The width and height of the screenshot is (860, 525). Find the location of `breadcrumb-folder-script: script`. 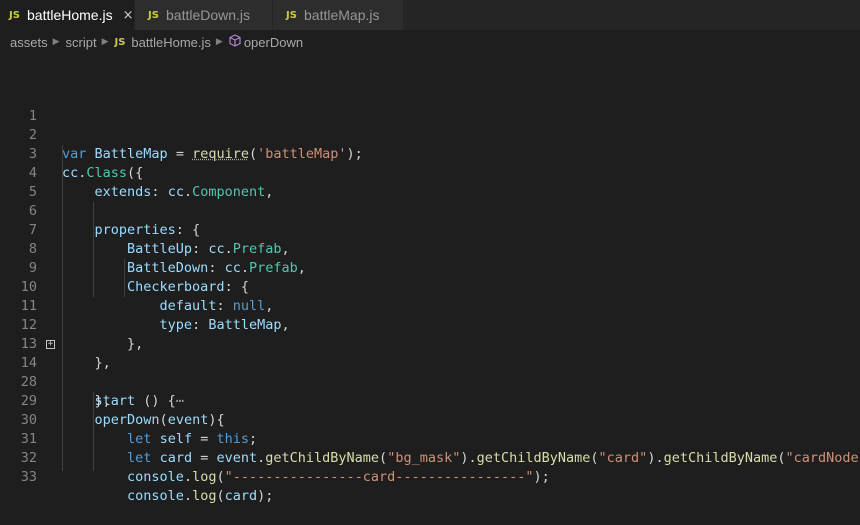

breadcrumb-folder-script: script is located at coordinates (81, 42).